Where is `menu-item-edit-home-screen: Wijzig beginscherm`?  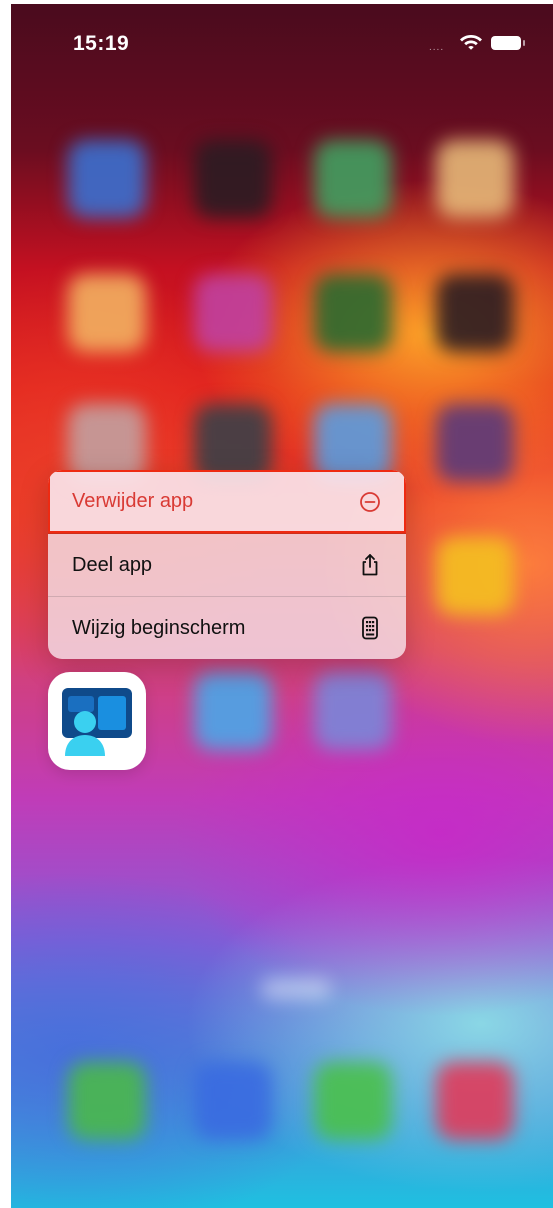 menu-item-edit-home-screen: Wijzig beginscherm is located at coordinates (227, 627).